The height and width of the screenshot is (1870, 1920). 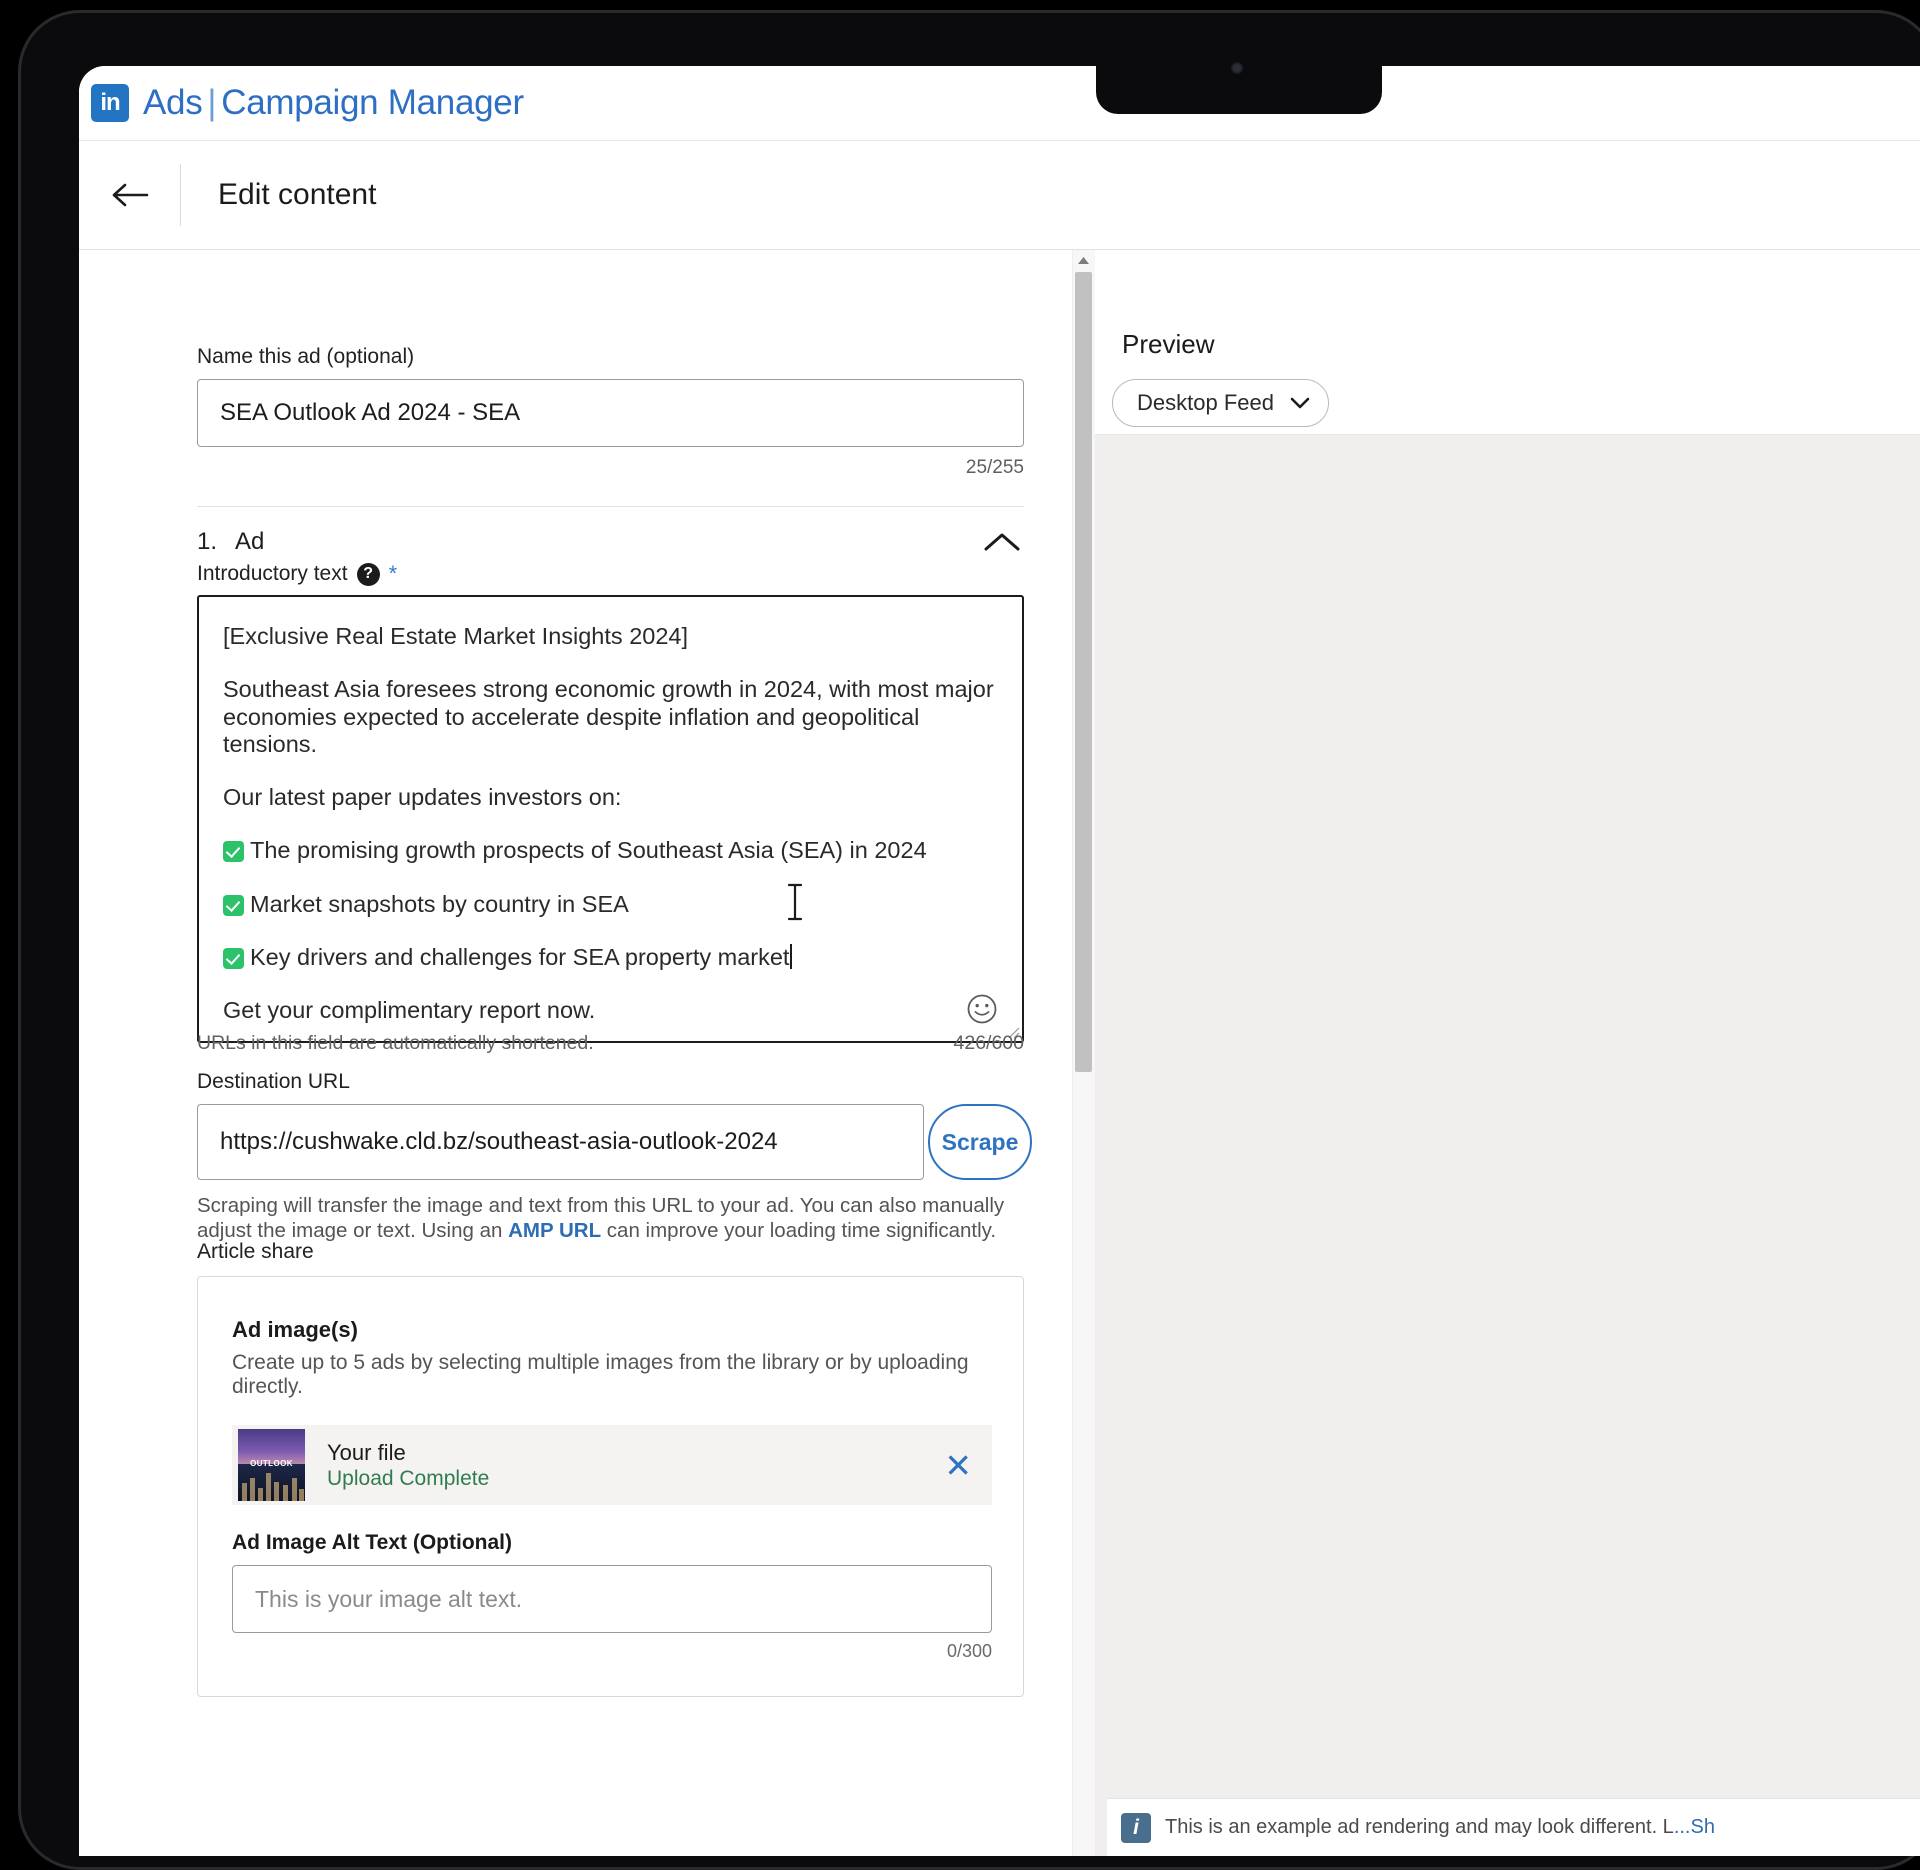 What do you see at coordinates (554, 1230) in the screenshot?
I see `amp-url-link: AMP URL` at bounding box center [554, 1230].